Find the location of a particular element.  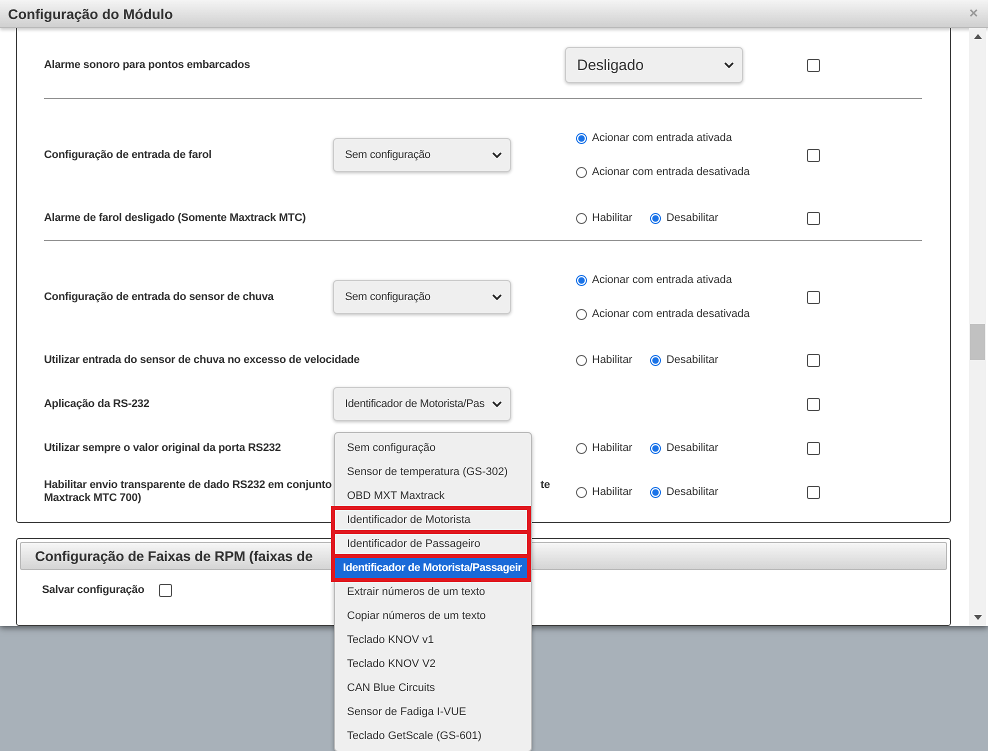

field-label: Habilitar envio transparente de dado RS232 em conjunto is located at coordinates (188, 485).